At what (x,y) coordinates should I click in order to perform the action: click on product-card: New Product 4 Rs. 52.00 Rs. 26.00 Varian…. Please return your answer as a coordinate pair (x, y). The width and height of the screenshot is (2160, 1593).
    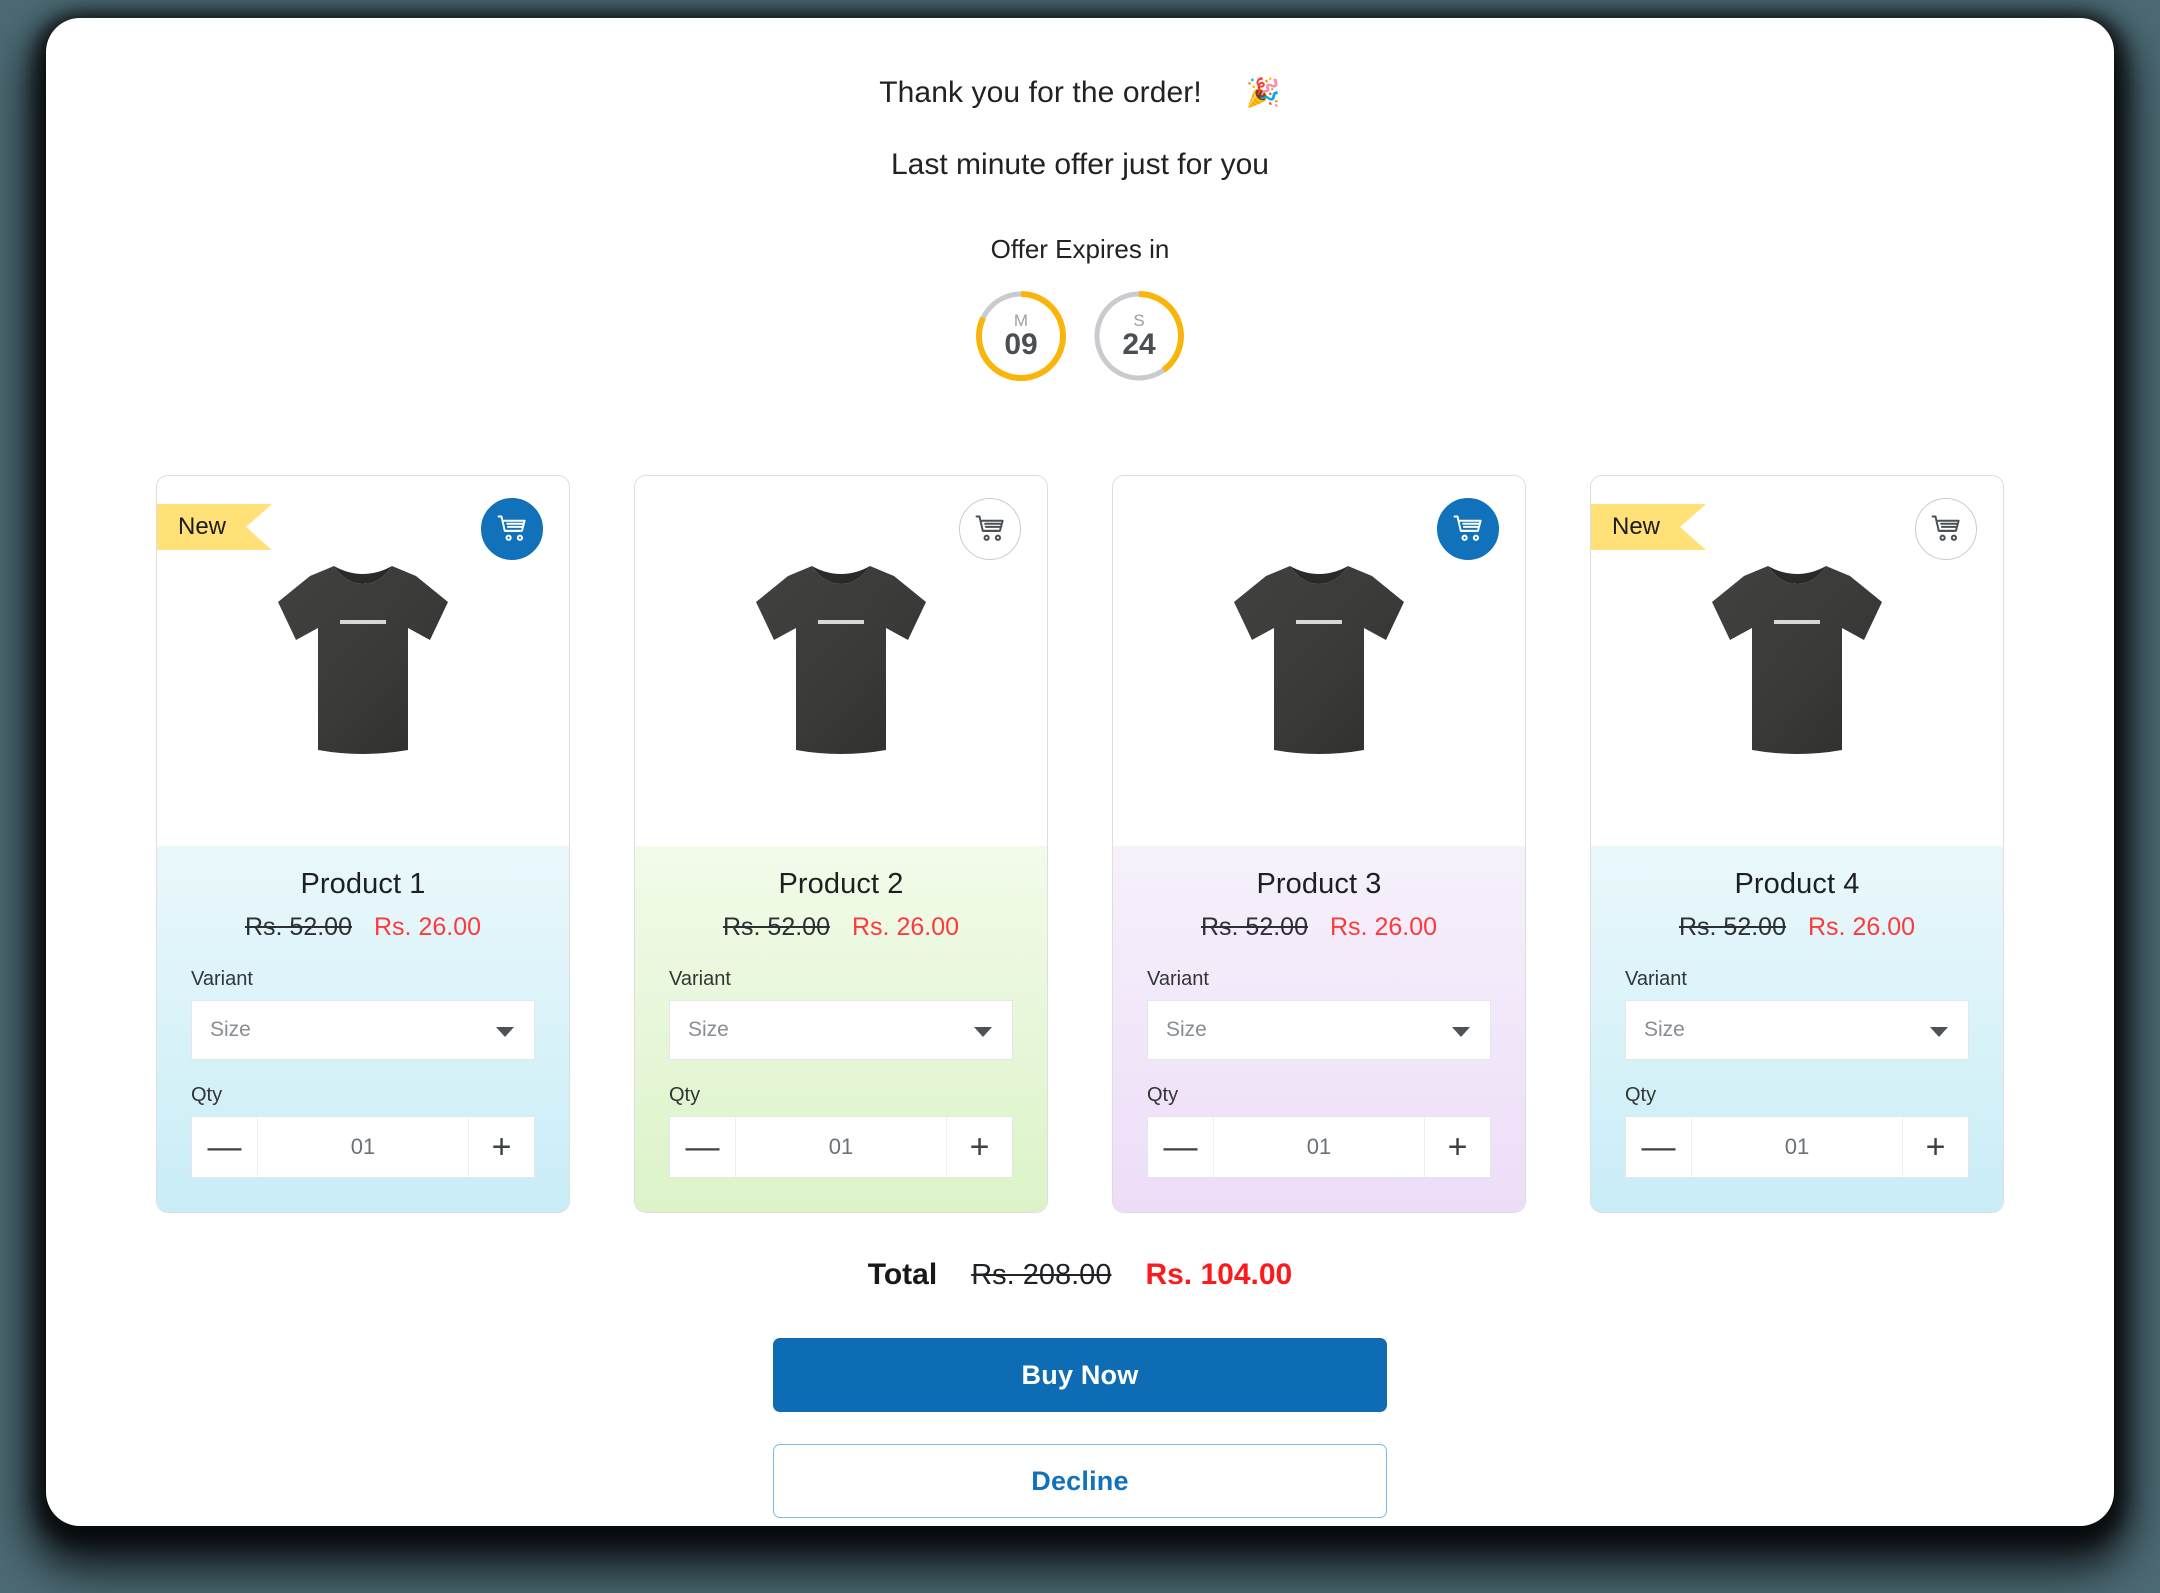
    Looking at the image, I should click on (1797, 844).